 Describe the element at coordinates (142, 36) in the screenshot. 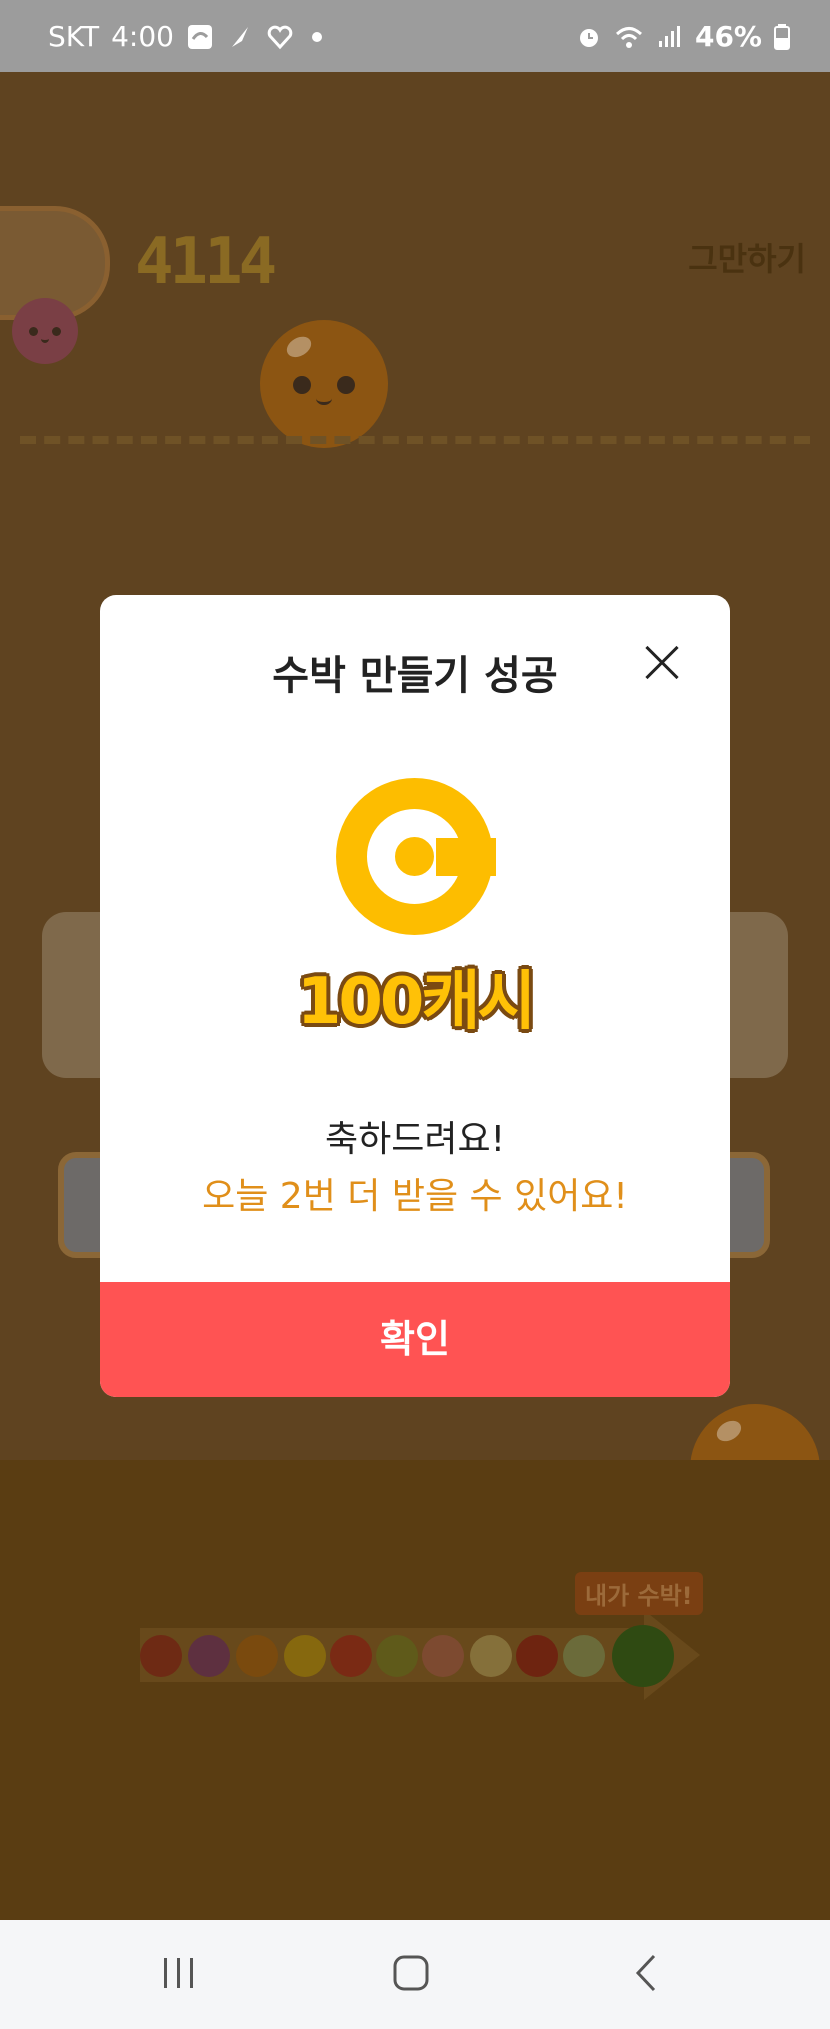

I see `time-label: 4:00` at that location.